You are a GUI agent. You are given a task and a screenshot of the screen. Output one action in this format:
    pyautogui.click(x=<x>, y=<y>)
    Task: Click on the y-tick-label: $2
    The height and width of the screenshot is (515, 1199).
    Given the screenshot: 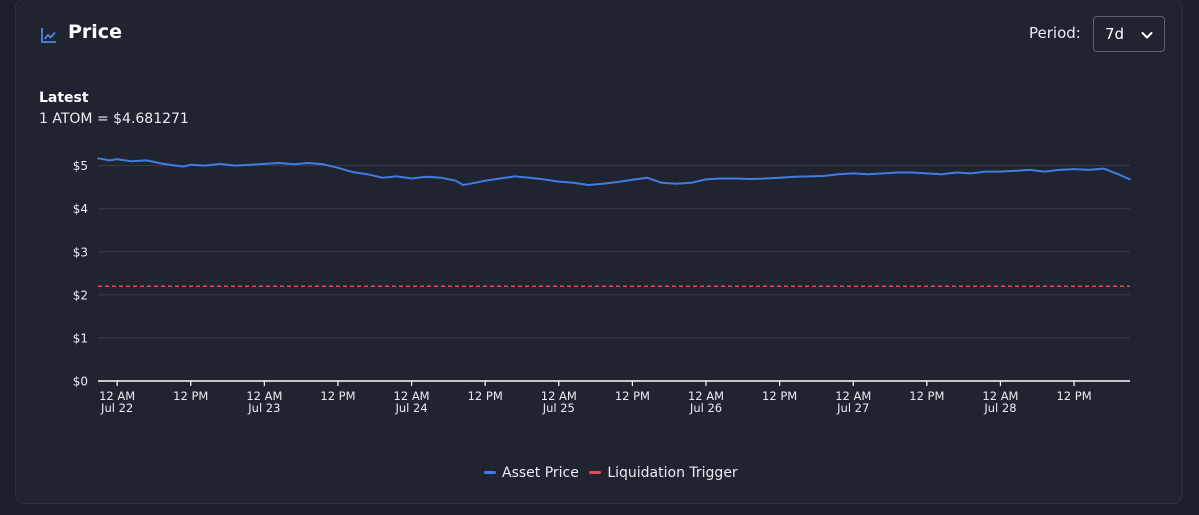 What is the action you would take?
    pyautogui.click(x=80, y=295)
    